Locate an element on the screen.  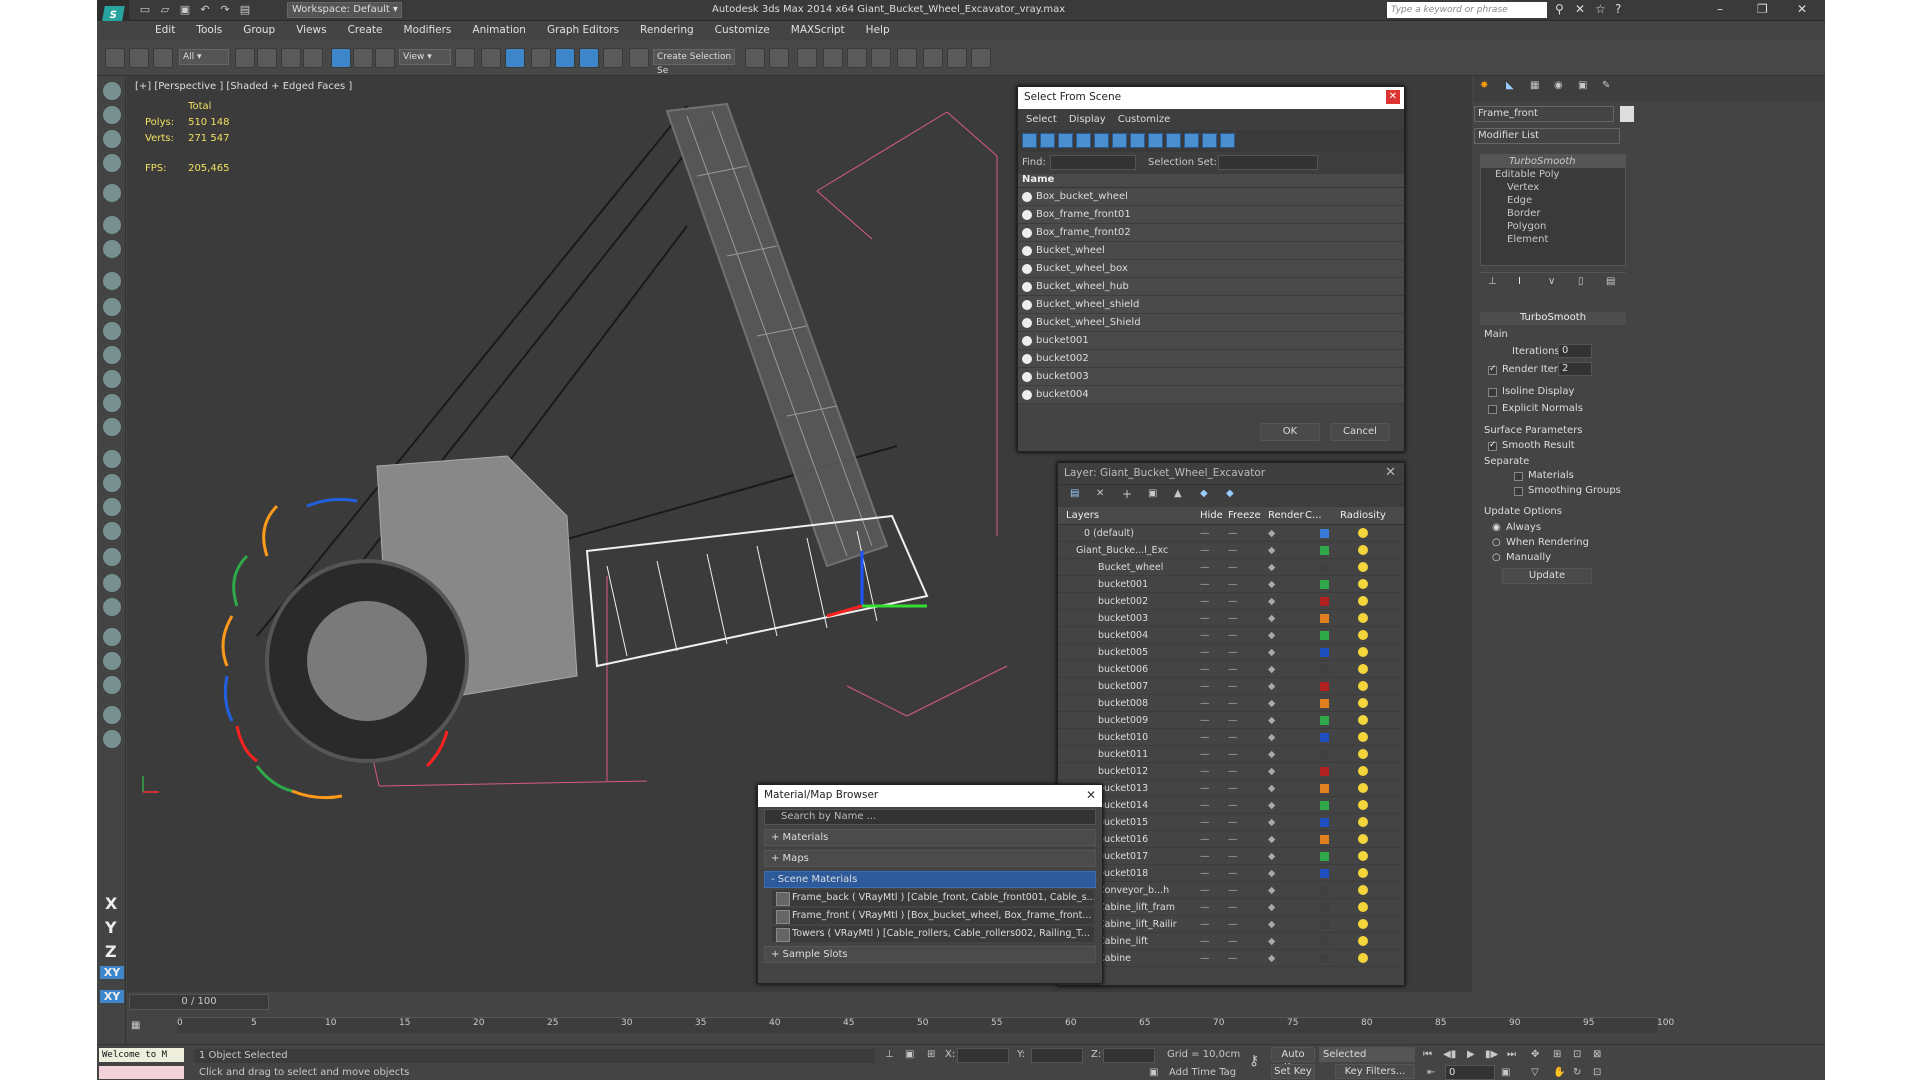
select-object-icon is located at coordinates (245, 58).